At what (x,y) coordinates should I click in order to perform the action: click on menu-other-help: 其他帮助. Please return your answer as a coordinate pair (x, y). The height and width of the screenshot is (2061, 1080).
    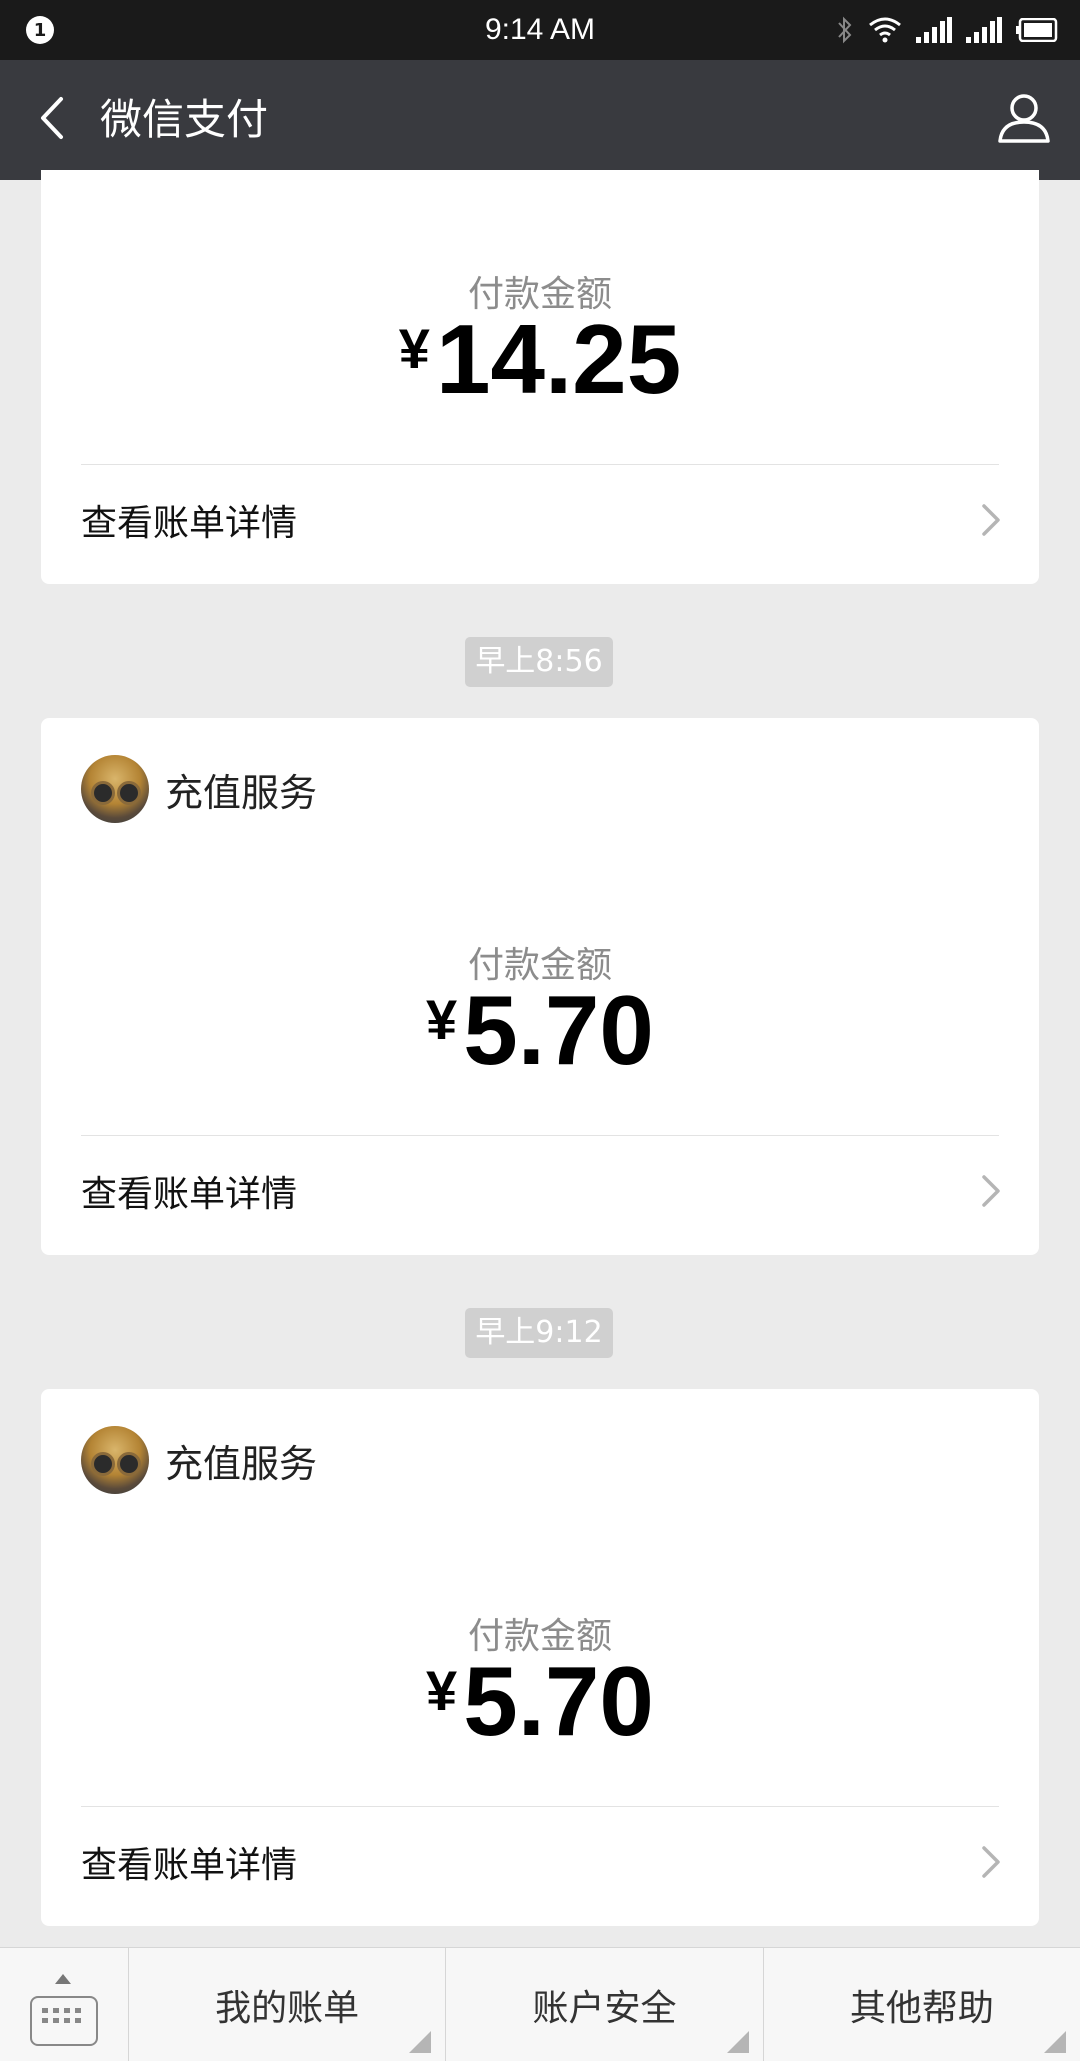
    Looking at the image, I should click on (922, 2004).